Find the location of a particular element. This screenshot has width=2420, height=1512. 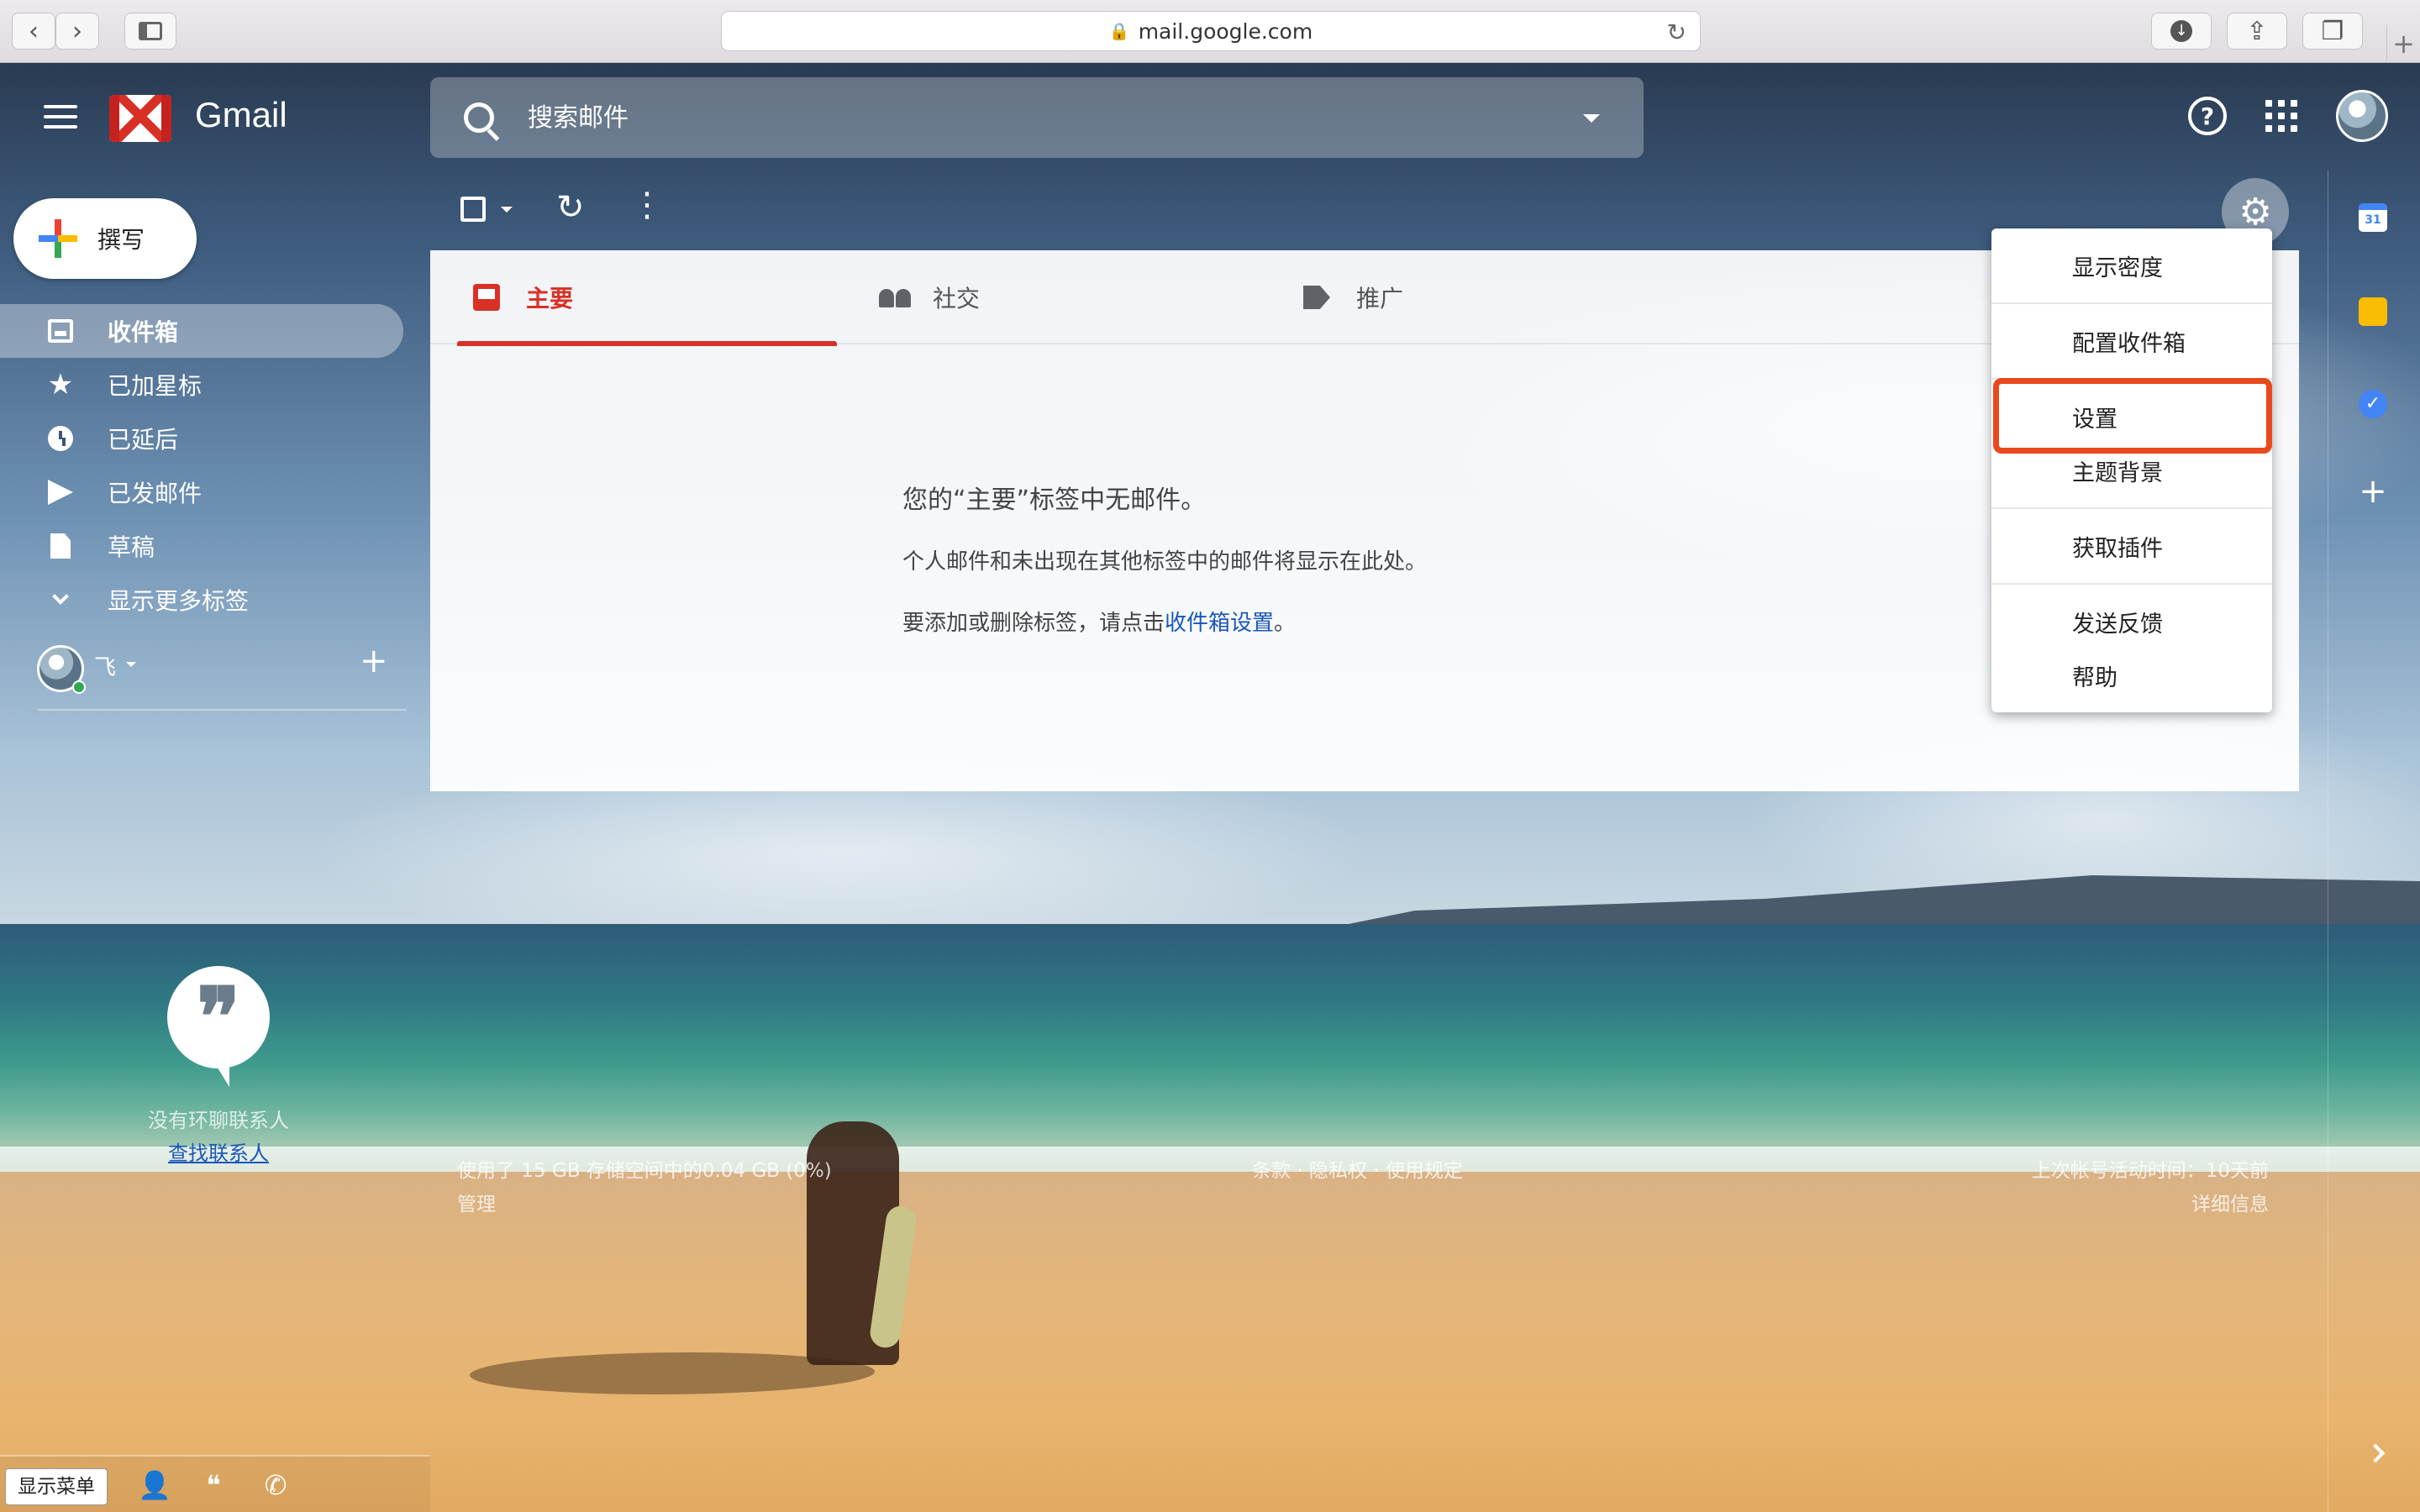

hangouts-bottom-bar: 显示菜单 👤 ❝ ✆ is located at coordinates (215, 1483).